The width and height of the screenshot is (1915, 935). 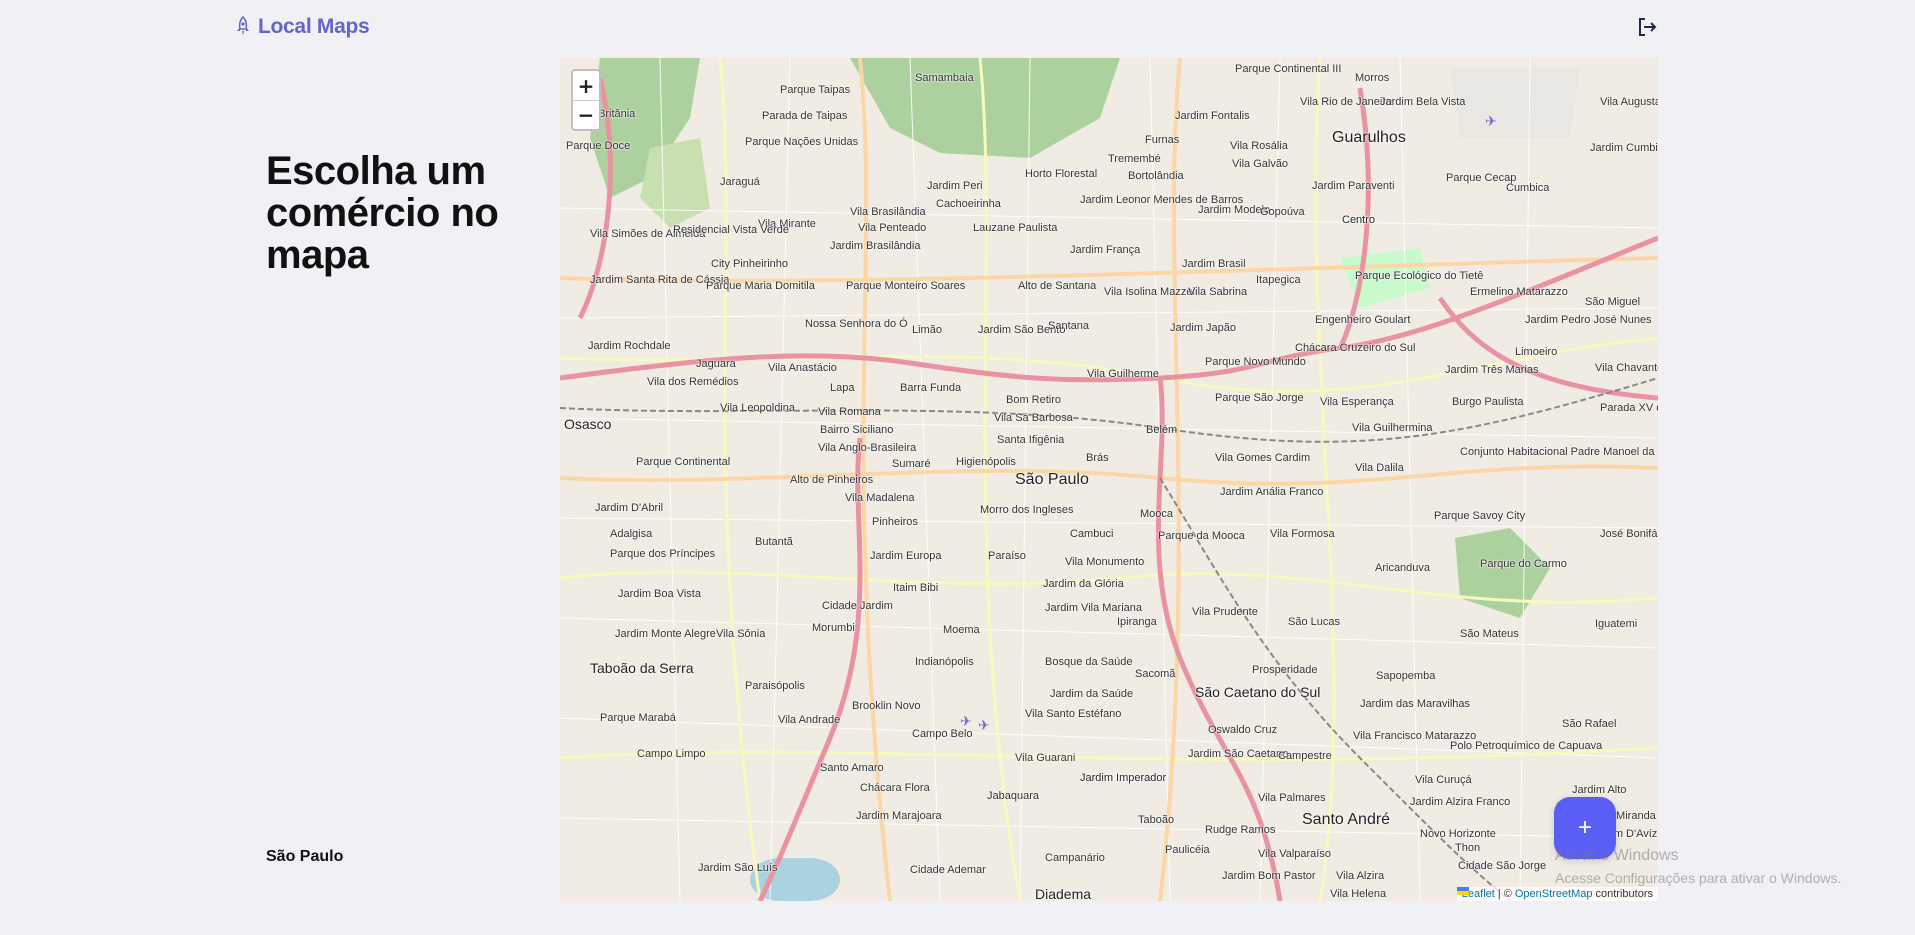 I want to click on map-place-label: Vila Sá Barbosa, so click(x=1033, y=418).